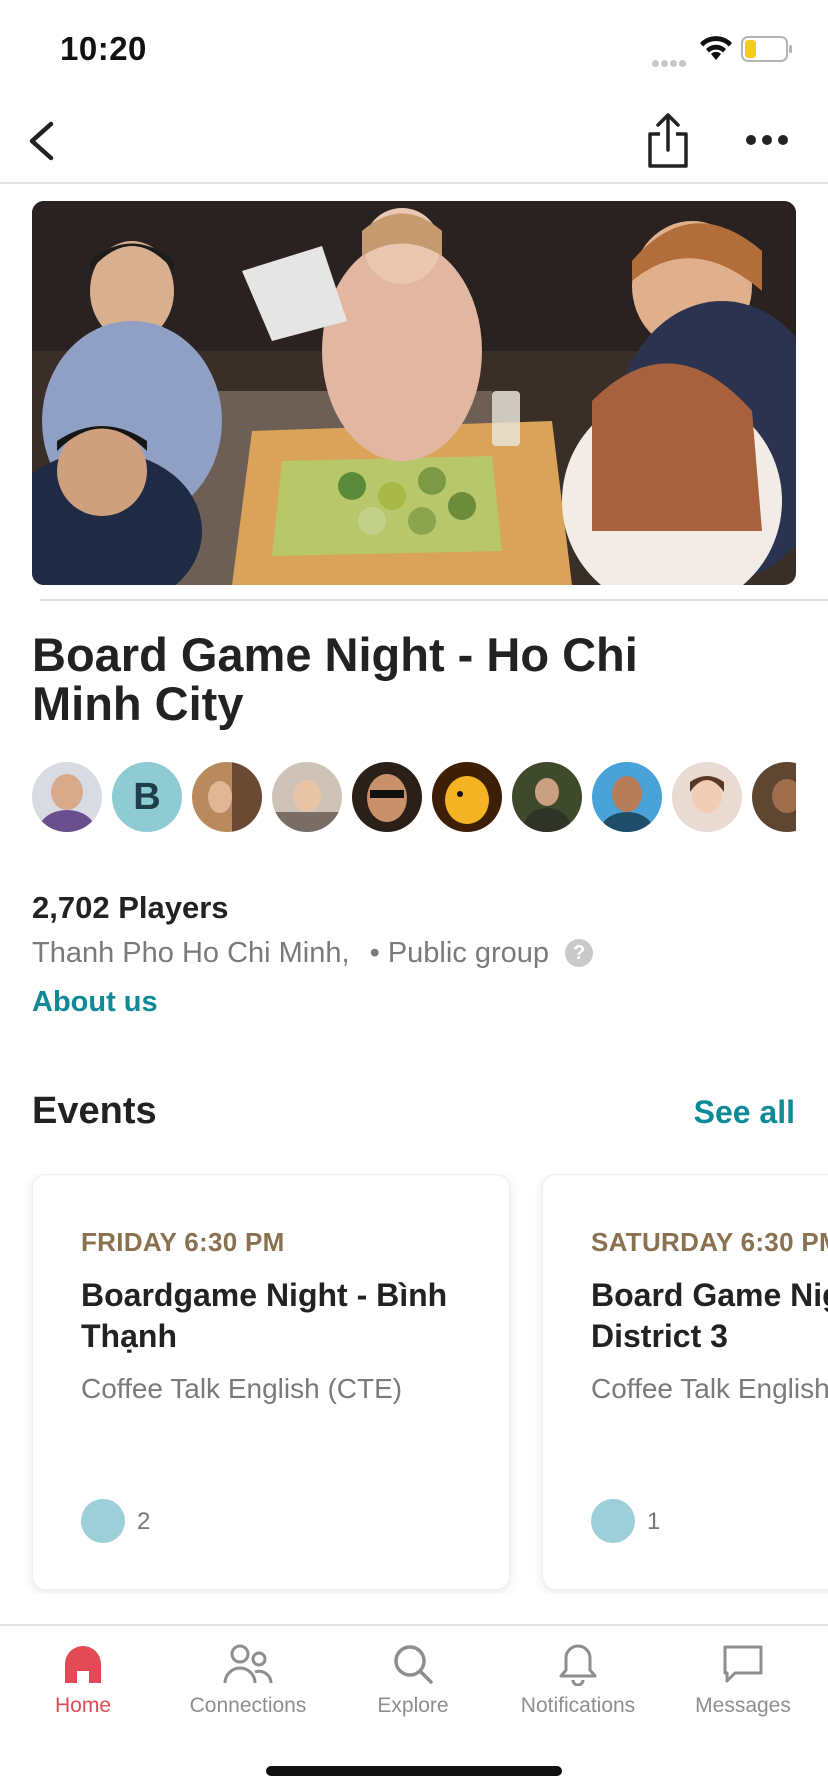 This screenshot has width=828, height=1792. I want to click on player-count: 2,702 Players, so click(130, 907).